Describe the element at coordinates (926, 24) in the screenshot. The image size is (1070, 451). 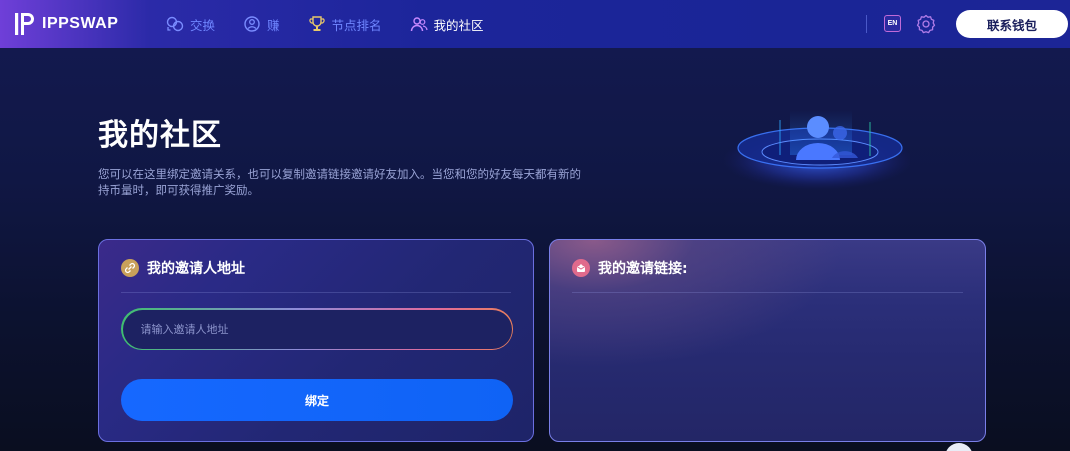
I see `gear-icon` at that location.